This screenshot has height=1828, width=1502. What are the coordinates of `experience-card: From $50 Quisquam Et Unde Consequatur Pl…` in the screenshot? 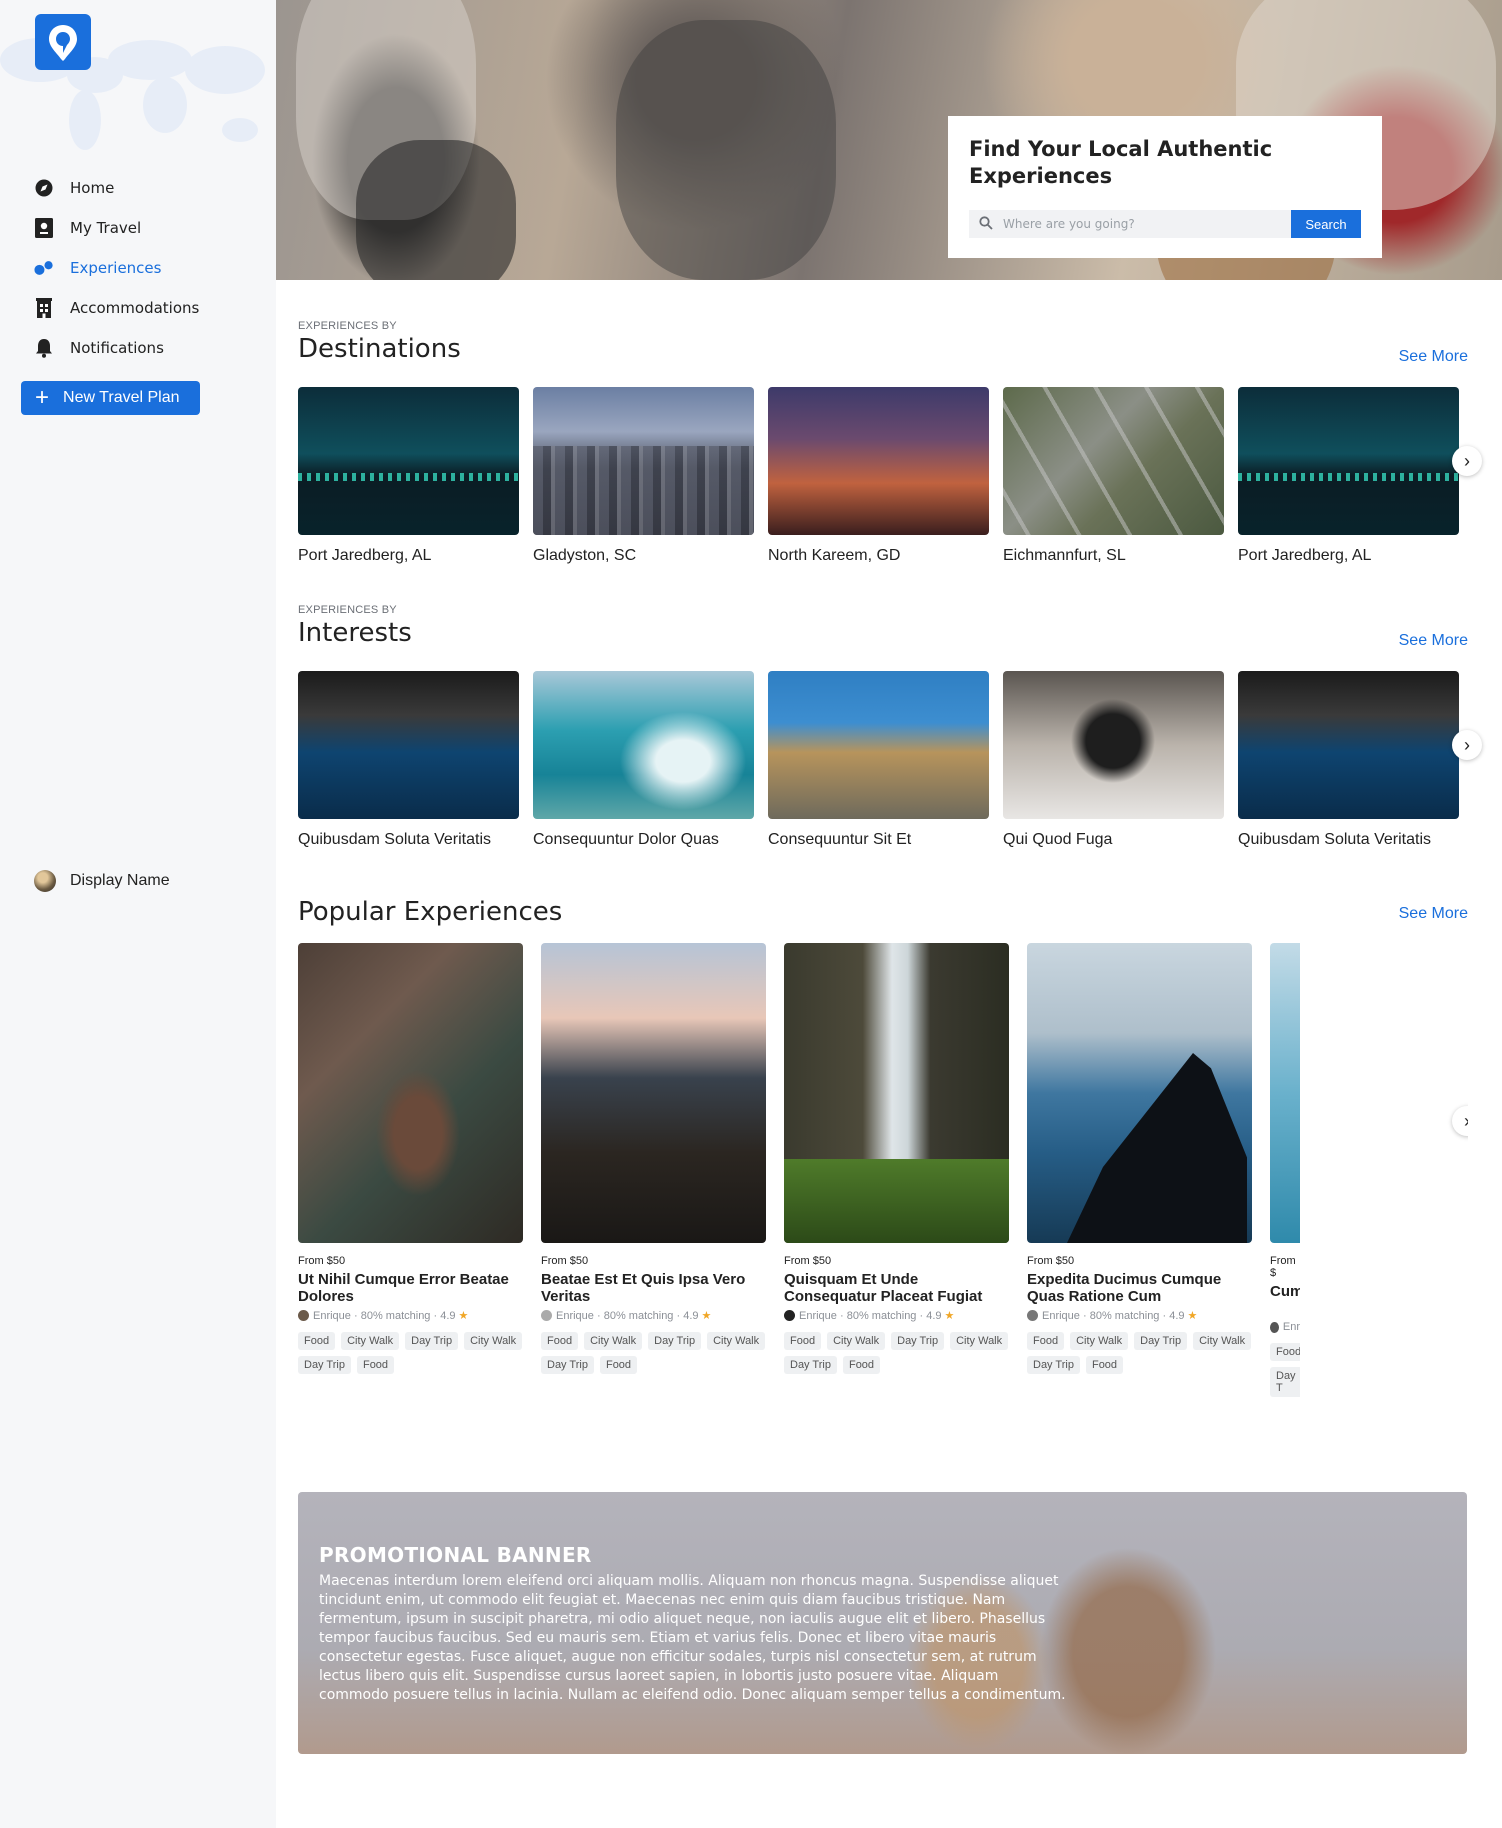 It's located at (896, 1170).